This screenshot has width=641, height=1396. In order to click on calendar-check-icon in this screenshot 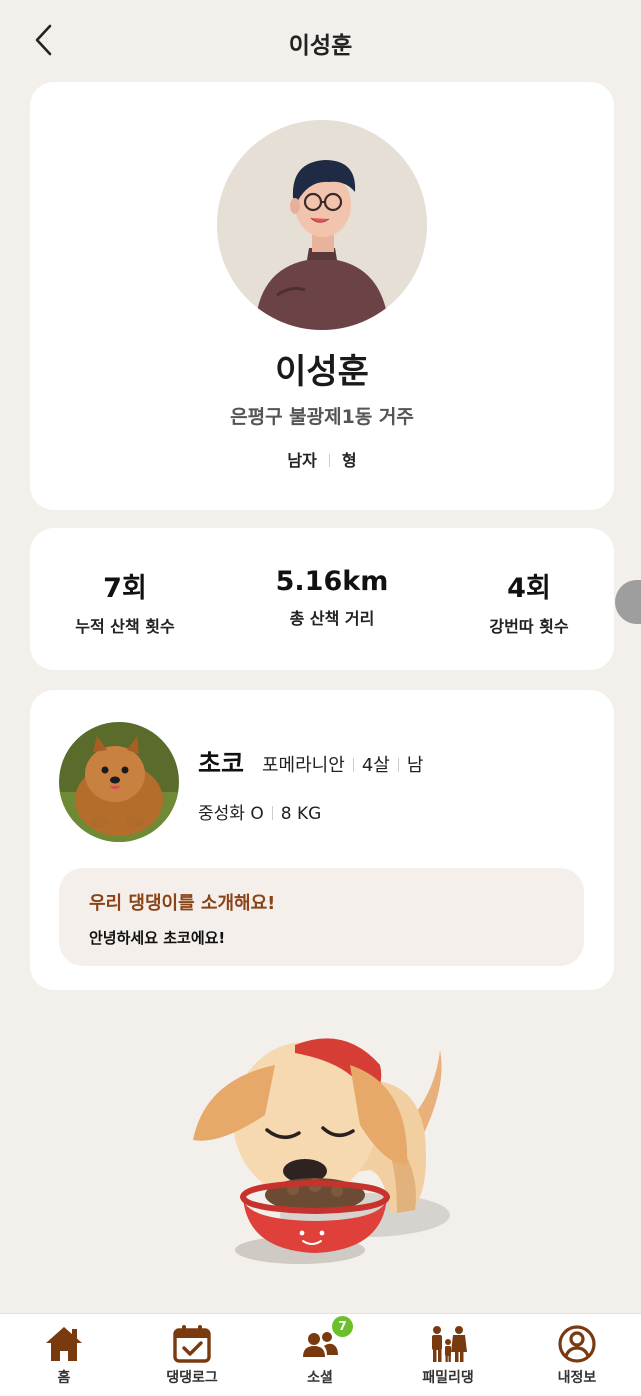, I will do `click(192, 1344)`.